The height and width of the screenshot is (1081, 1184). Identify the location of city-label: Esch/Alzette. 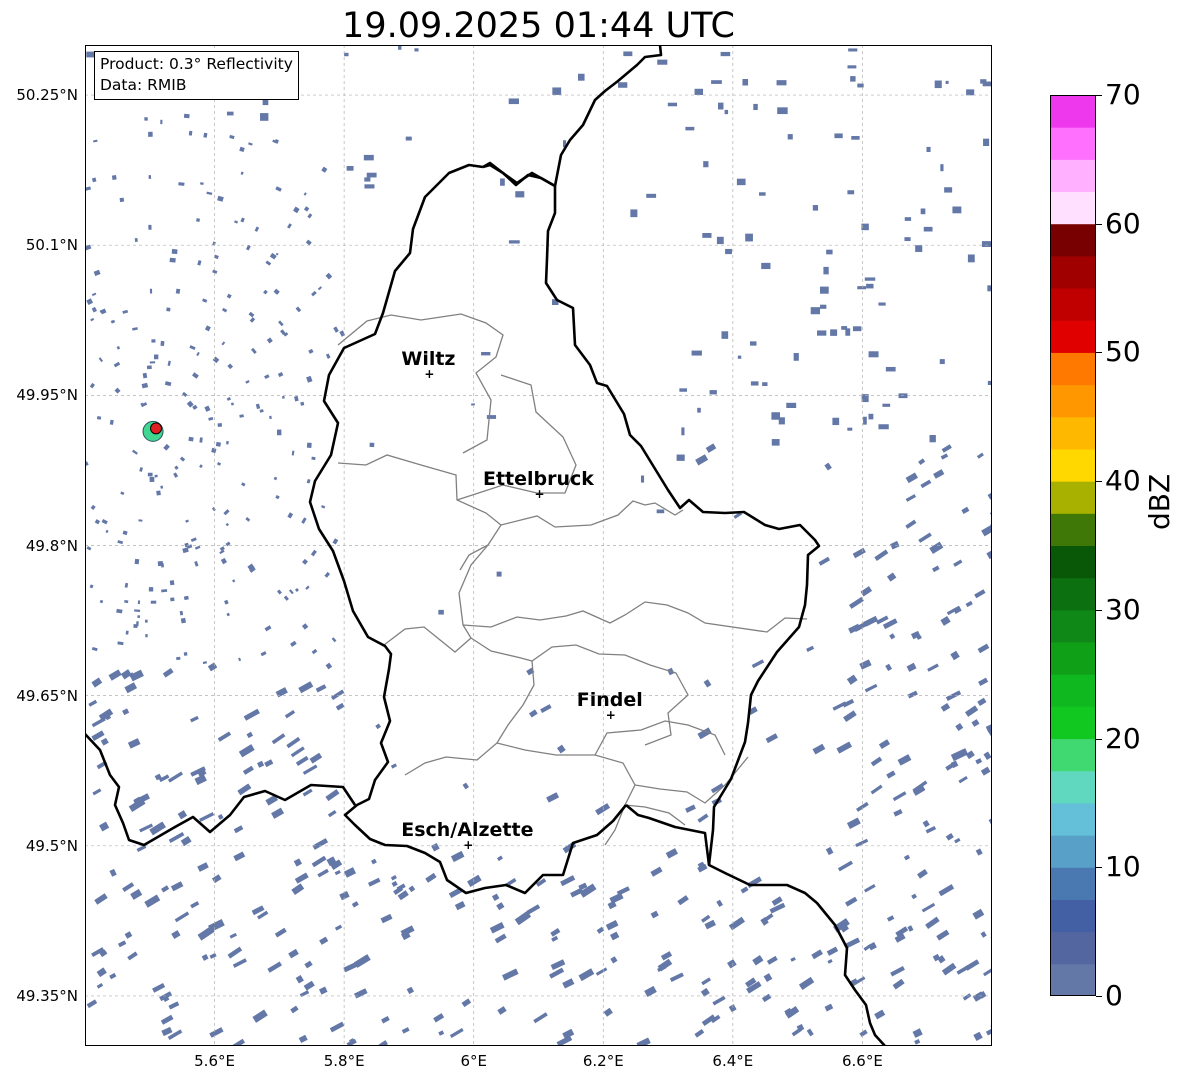
(467, 829).